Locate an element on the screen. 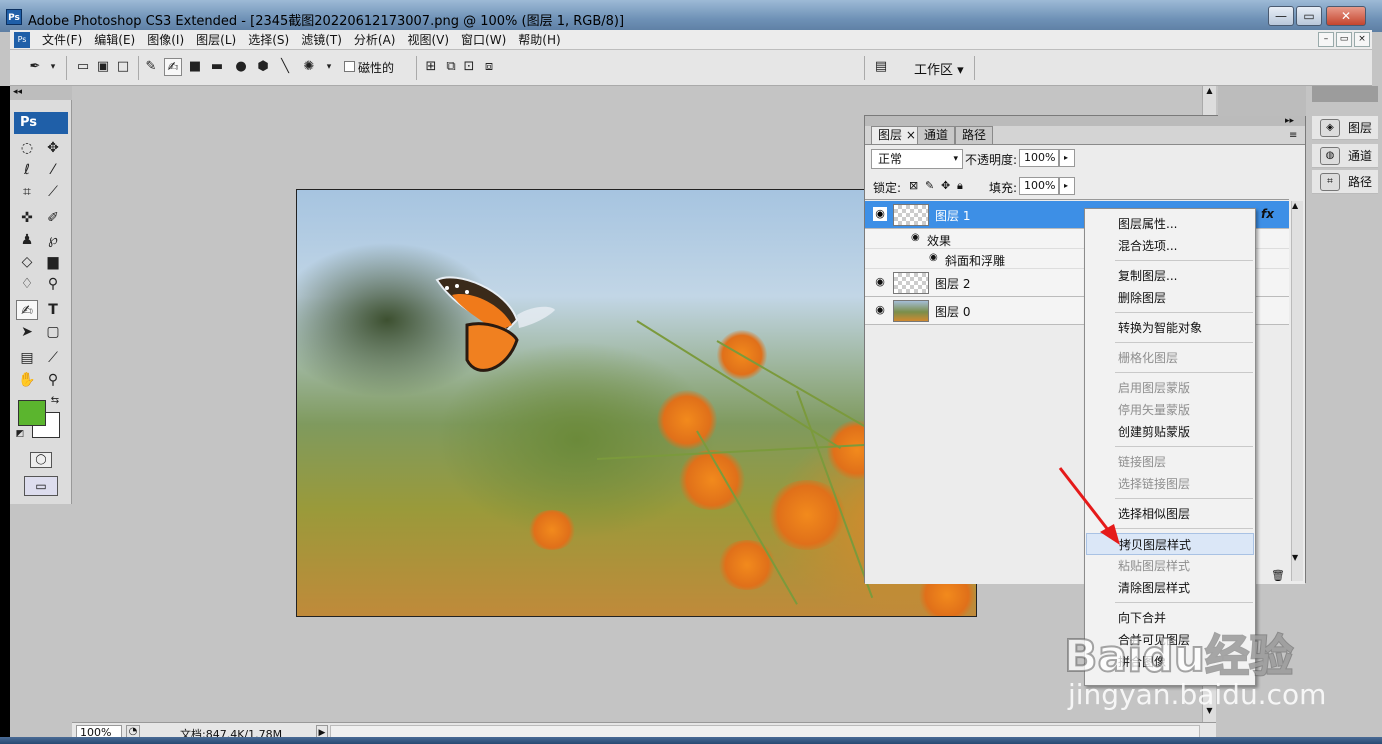  shape-tool-icon: ▢ is located at coordinates (53, 332).